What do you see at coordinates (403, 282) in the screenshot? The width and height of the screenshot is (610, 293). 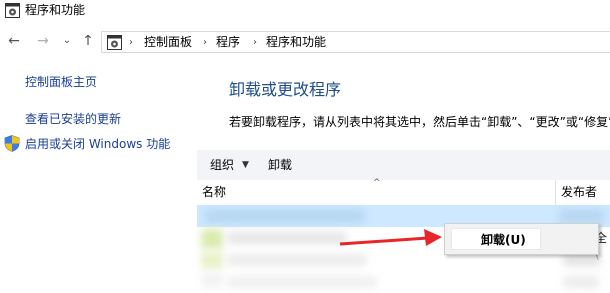 I see `table-row` at bounding box center [403, 282].